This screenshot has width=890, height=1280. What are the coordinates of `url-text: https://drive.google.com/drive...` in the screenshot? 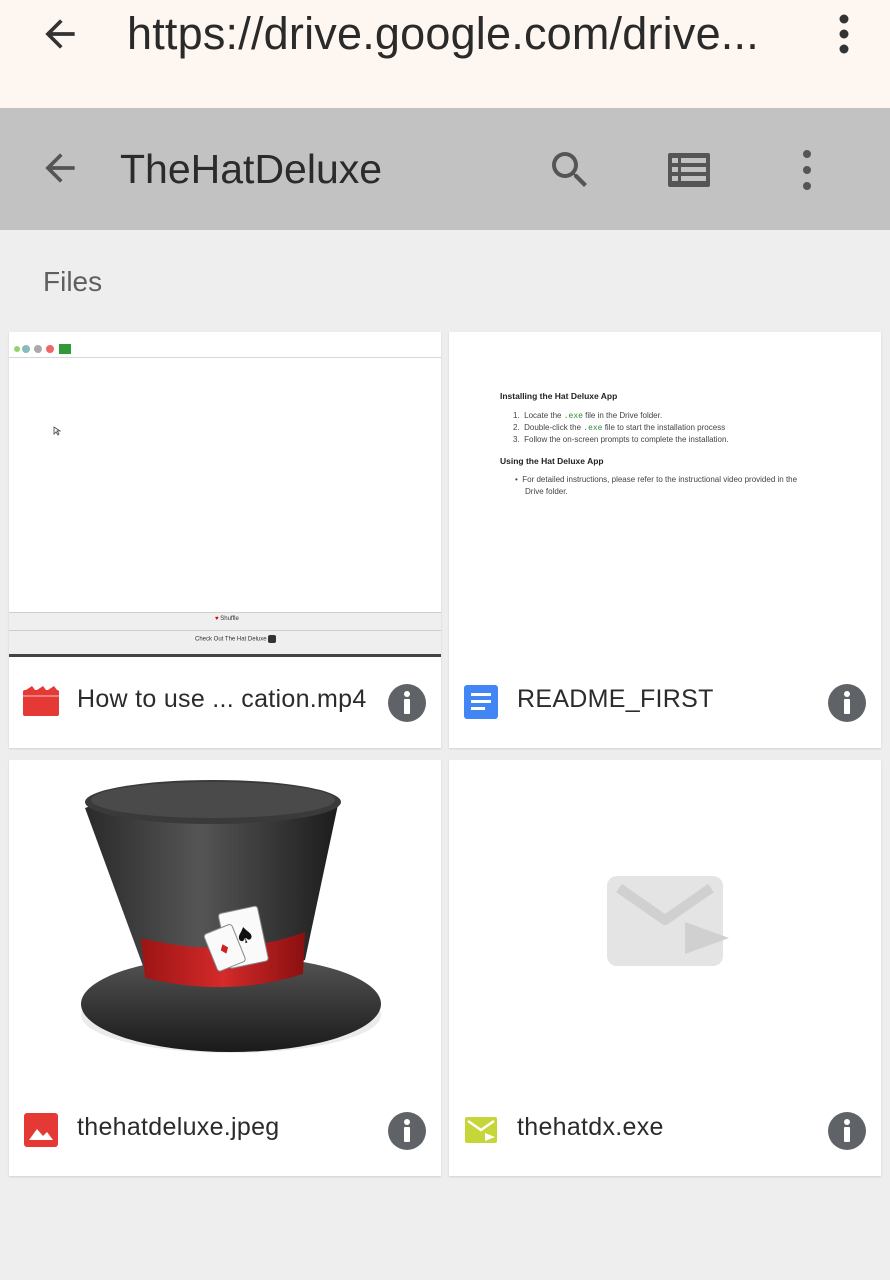 It's located at (467, 34).